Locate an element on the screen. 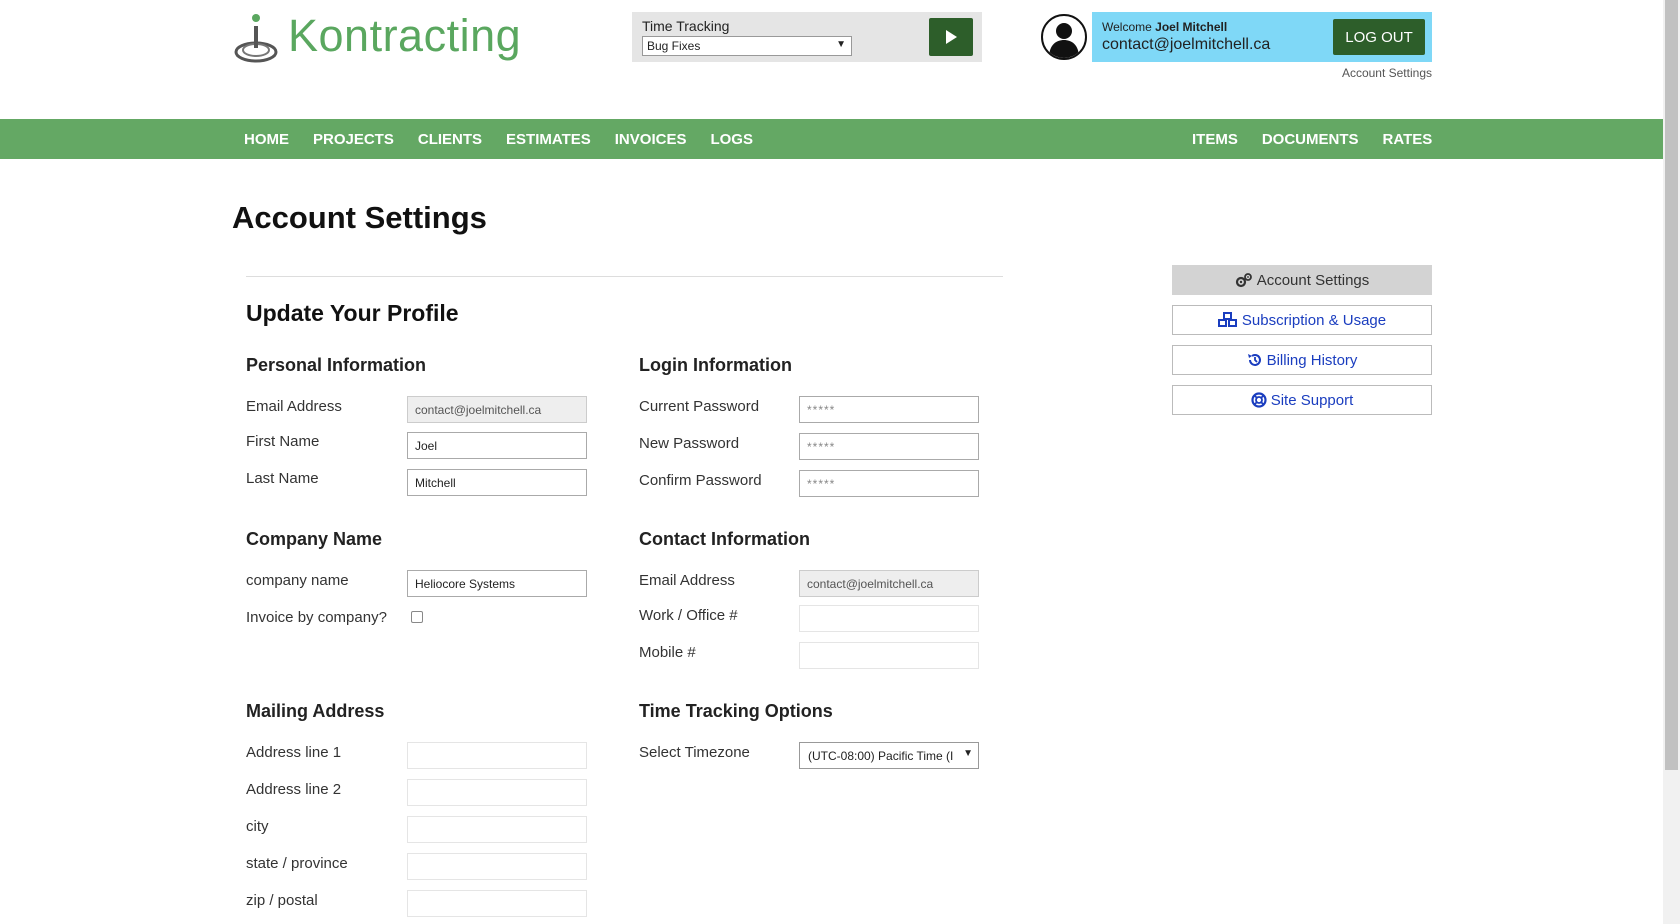  nav-right: ITEMS DOCUMENTS RATES is located at coordinates (1312, 139).